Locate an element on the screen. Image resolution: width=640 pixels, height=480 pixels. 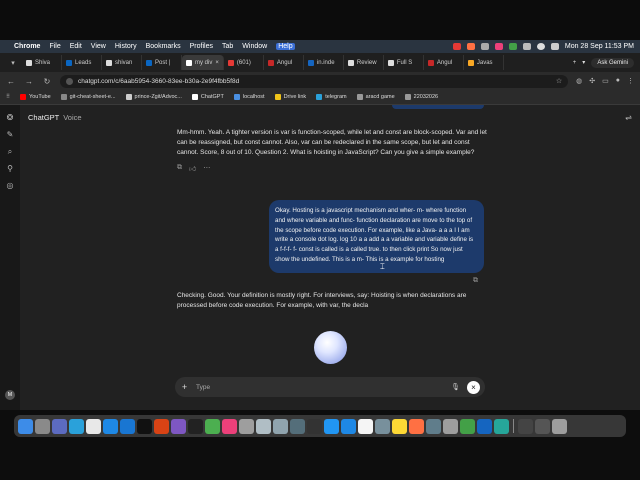
forward-icon: → is located at coordinates (29, 81).